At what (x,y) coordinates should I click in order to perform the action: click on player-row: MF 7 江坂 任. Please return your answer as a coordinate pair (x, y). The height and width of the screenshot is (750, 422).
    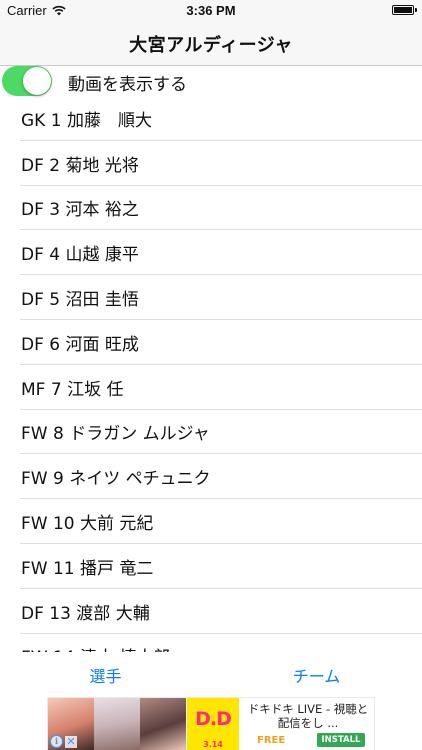
    Looking at the image, I should click on (211, 387).